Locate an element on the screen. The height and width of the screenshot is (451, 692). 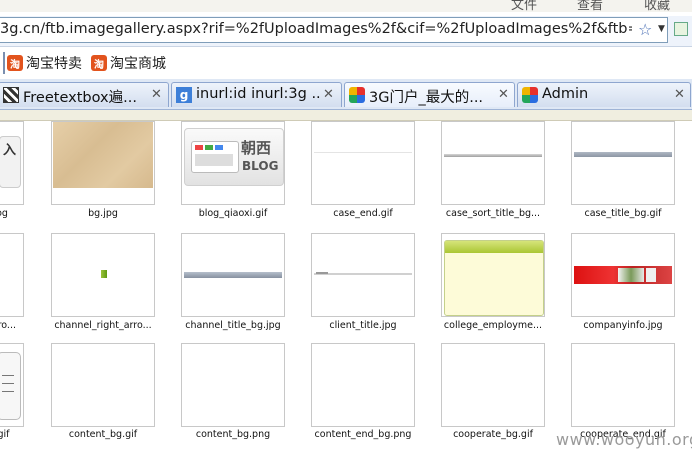
blog-logo-image: 朝西 BLOG is located at coordinates (234, 157).